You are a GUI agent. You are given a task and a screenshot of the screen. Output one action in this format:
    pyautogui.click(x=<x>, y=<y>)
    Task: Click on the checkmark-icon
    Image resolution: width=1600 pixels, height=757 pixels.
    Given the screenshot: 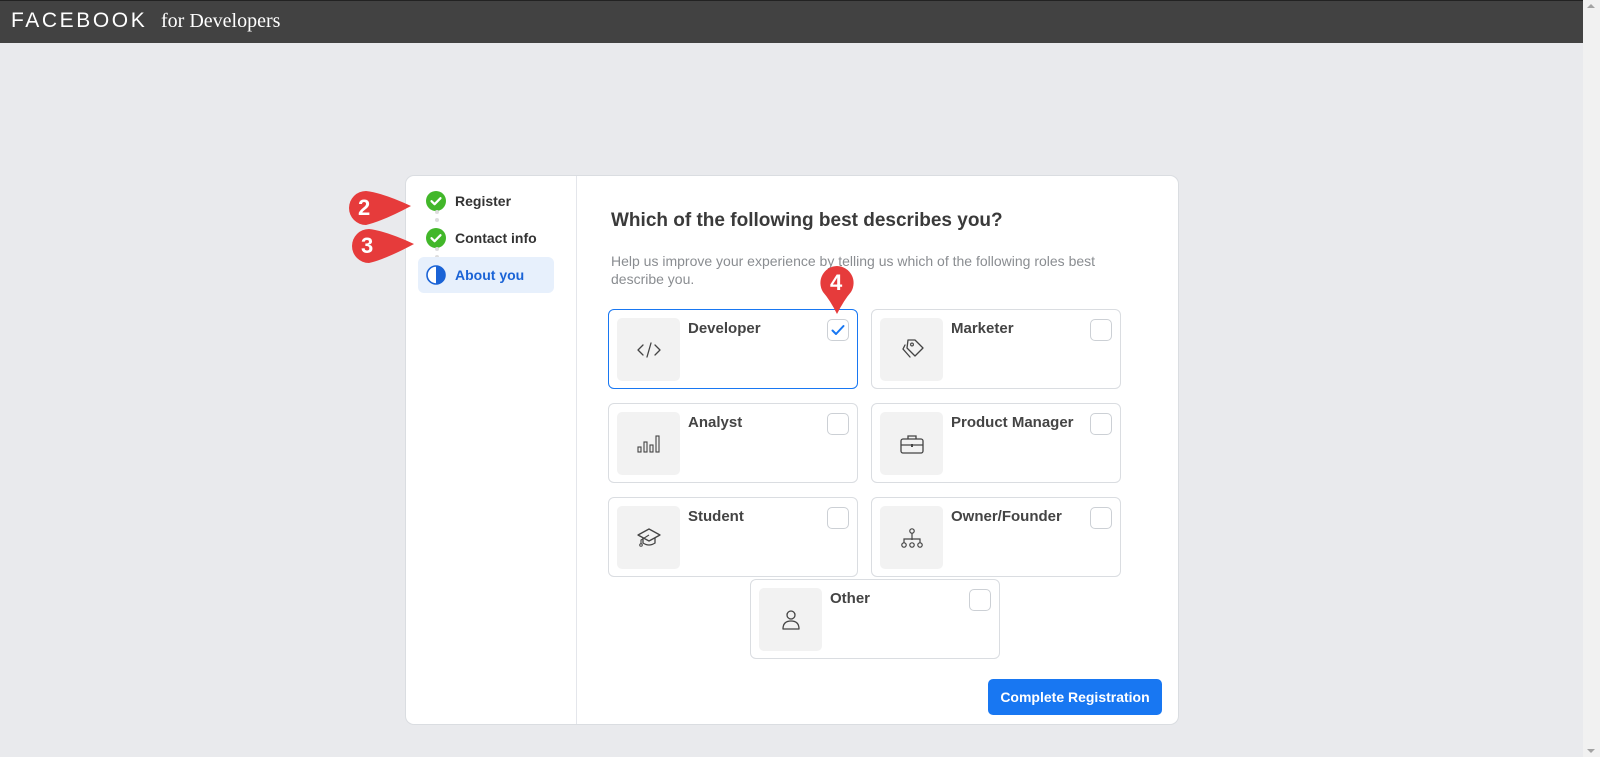 What is the action you would take?
    pyautogui.click(x=838, y=330)
    